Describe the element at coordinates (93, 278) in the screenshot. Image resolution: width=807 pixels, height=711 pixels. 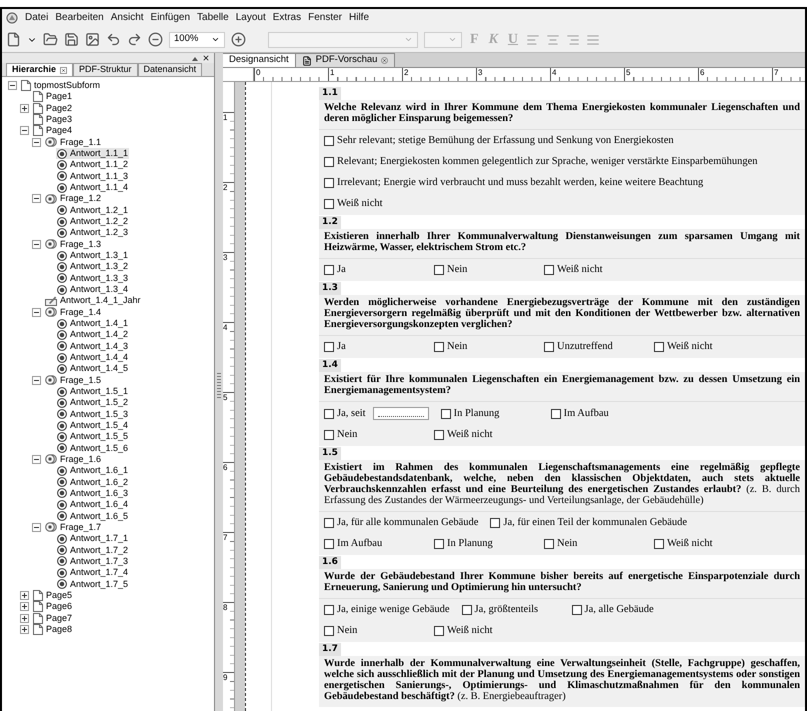
I see `tree-item: Antwort_1.3_3` at that location.